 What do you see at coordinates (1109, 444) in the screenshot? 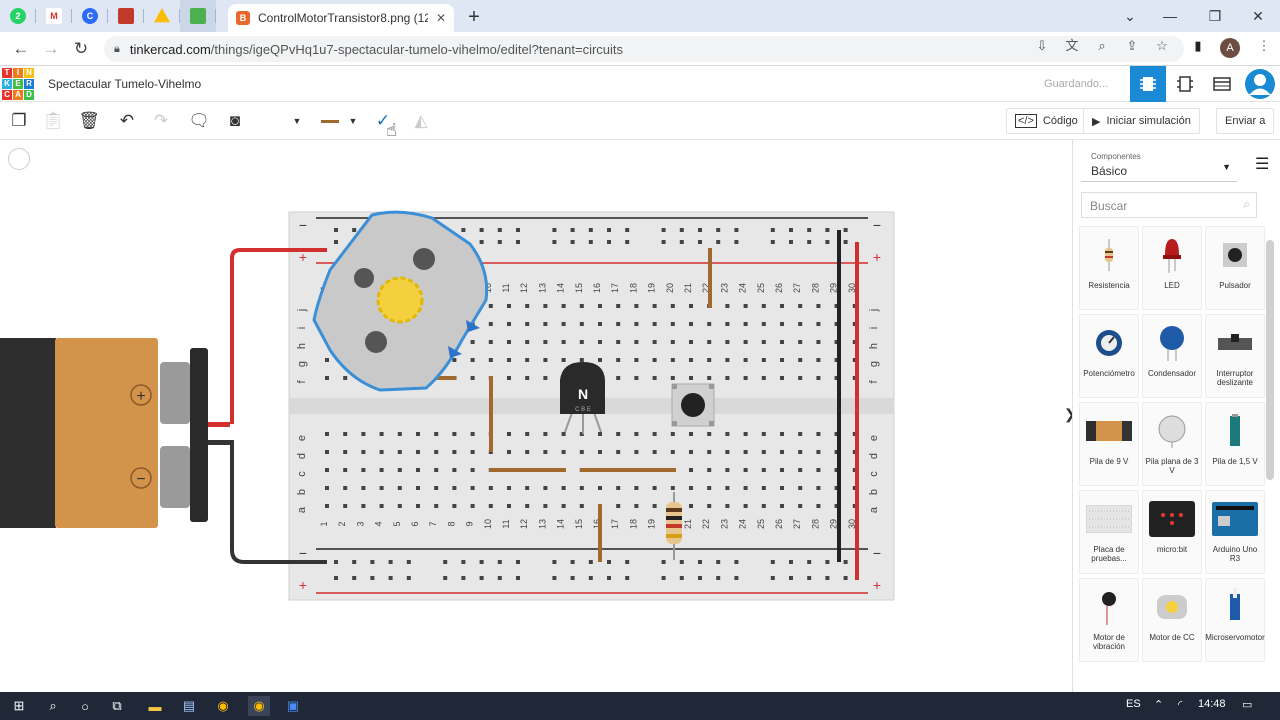
I see `component-card: Pila de 9 V` at bounding box center [1109, 444].